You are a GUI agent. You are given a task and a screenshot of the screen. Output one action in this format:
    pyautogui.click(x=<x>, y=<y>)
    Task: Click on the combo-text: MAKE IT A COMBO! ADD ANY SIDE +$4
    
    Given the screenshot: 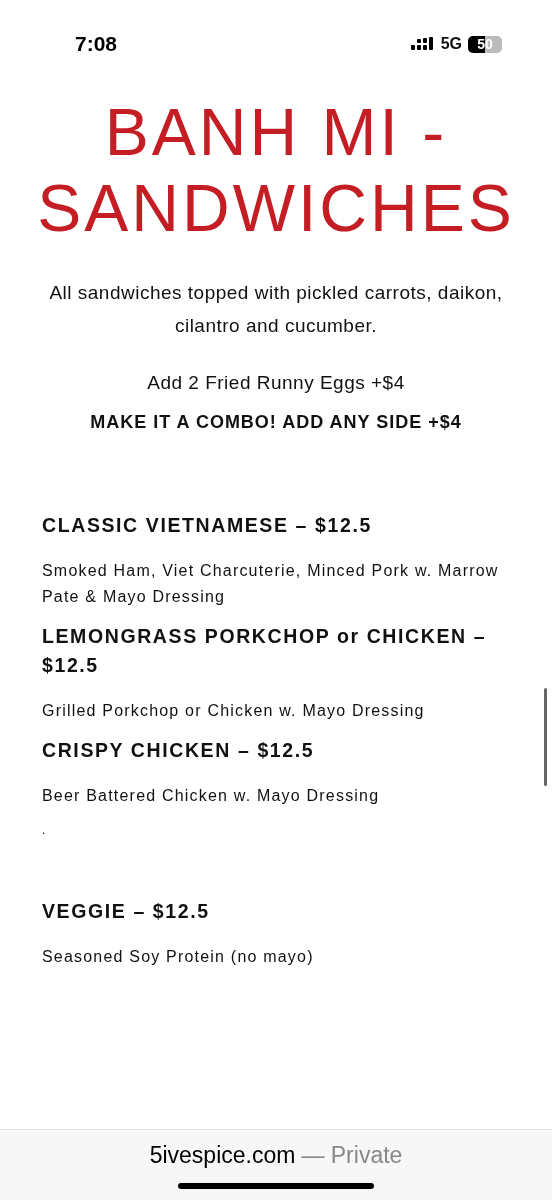 What is the action you would take?
    pyautogui.click(x=276, y=422)
    